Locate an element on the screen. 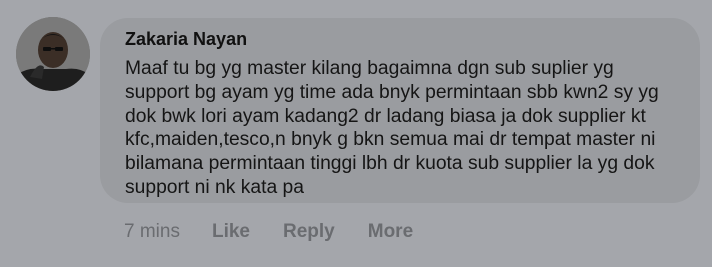 The height and width of the screenshot is (267, 712). avatar is located at coordinates (53, 54).